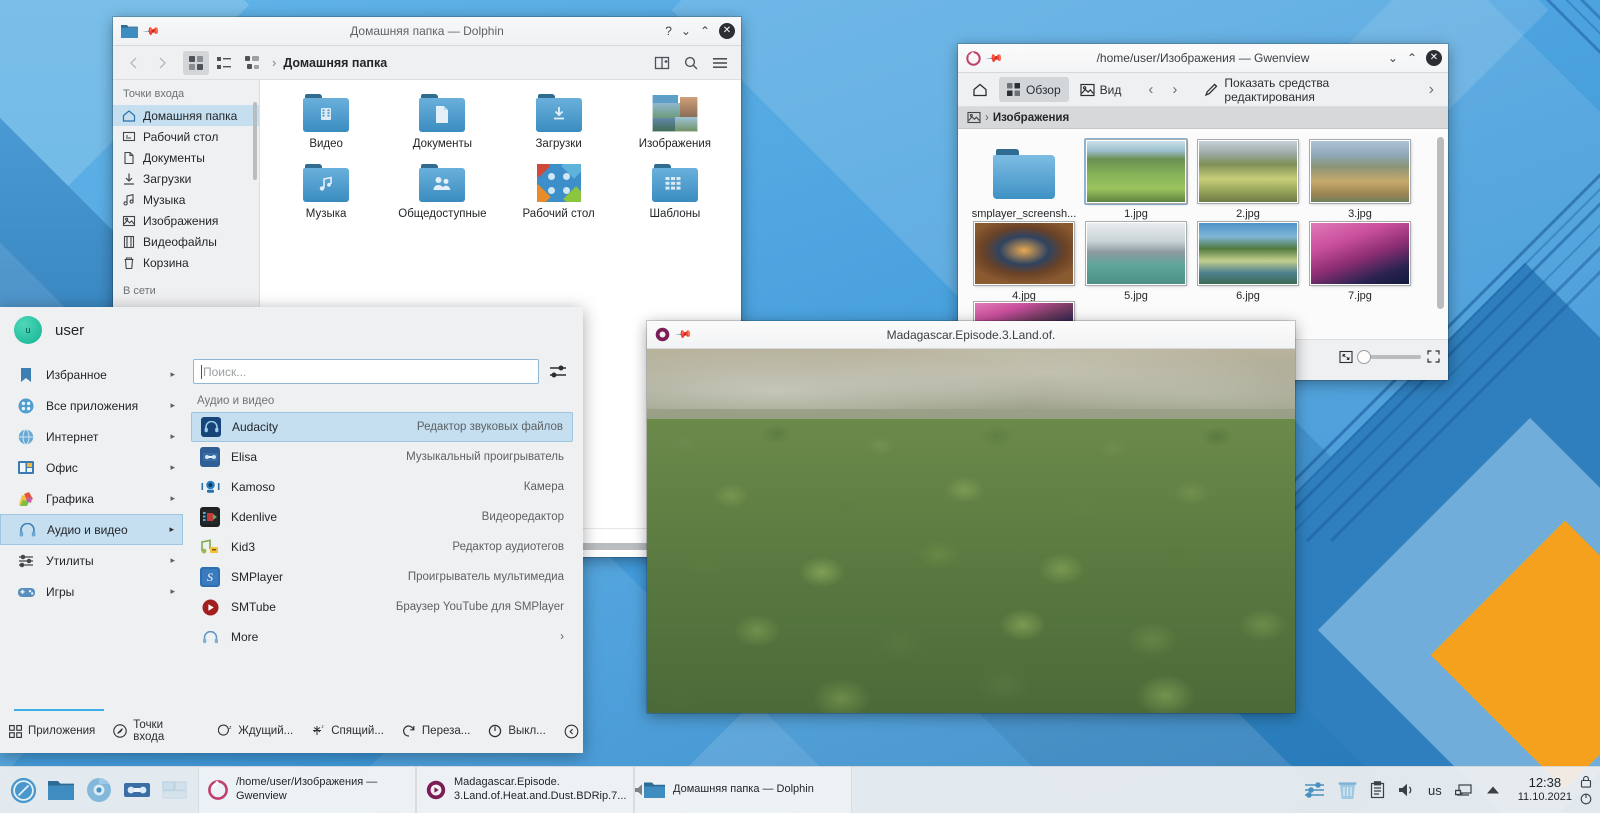 This screenshot has width=1600, height=813. What do you see at coordinates (91, 591) in the screenshot?
I see `category-games: Игры ▸` at bounding box center [91, 591].